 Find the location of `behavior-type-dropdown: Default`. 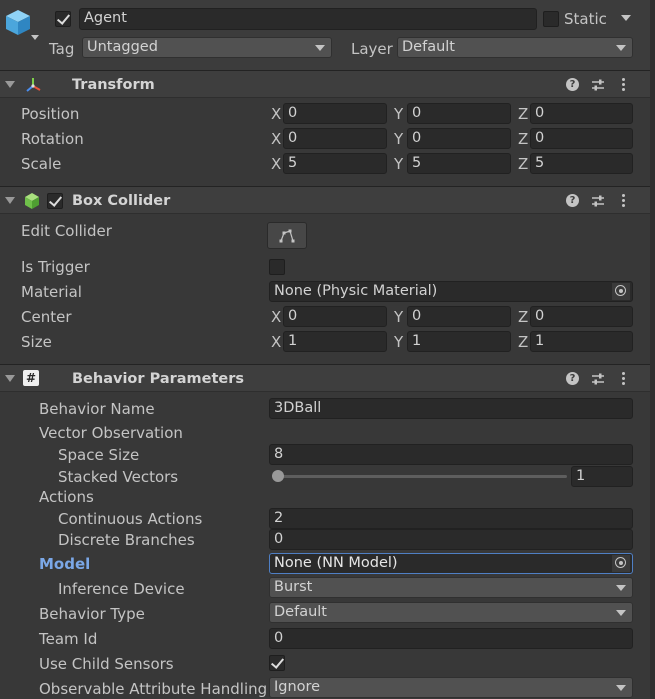

behavior-type-dropdown: Default is located at coordinates (451, 612).